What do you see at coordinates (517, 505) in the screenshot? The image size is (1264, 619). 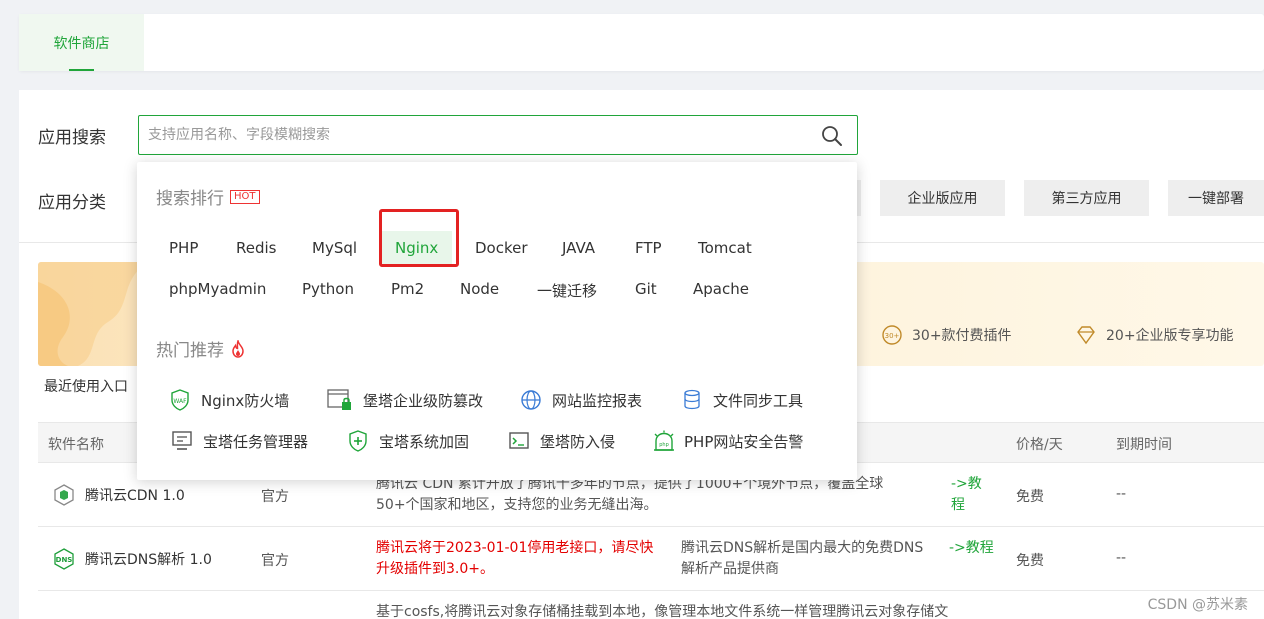 I see `description-line: 50+个国家和地区，支持您的业务无缝出海。` at bounding box center [517, 505].